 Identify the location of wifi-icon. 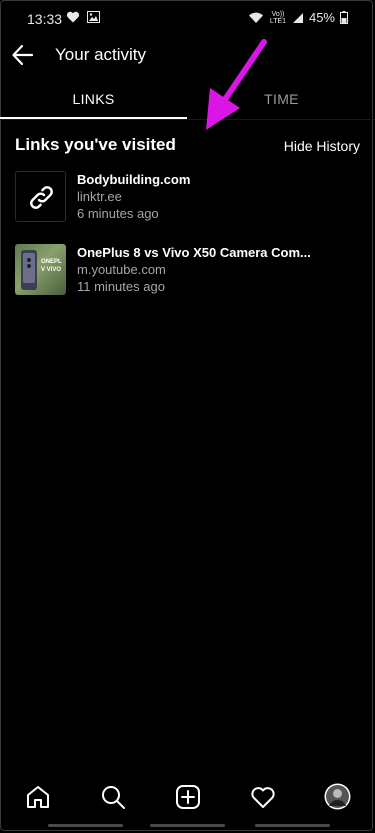
(255, 17).